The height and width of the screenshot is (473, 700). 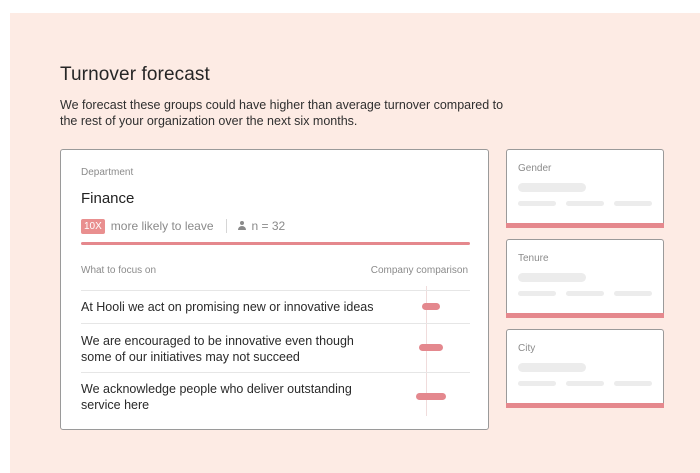 I want to click on person-icon, so click(x=242, y=226).